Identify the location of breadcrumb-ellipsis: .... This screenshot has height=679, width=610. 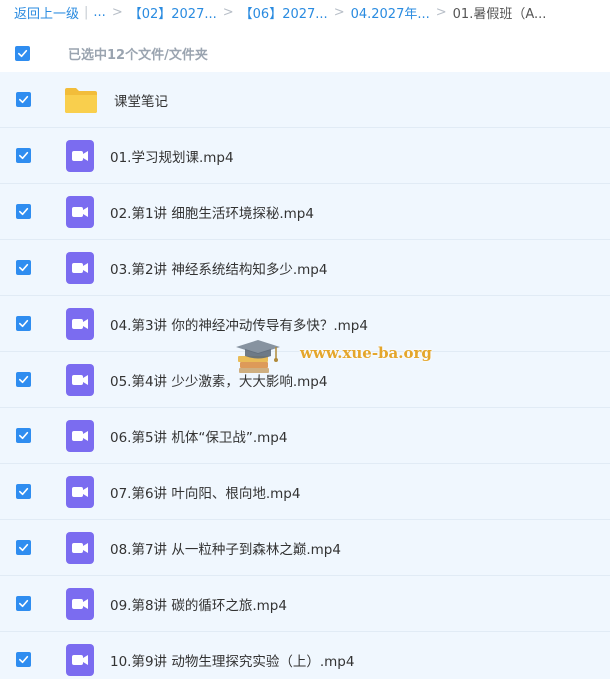
(99, 12).